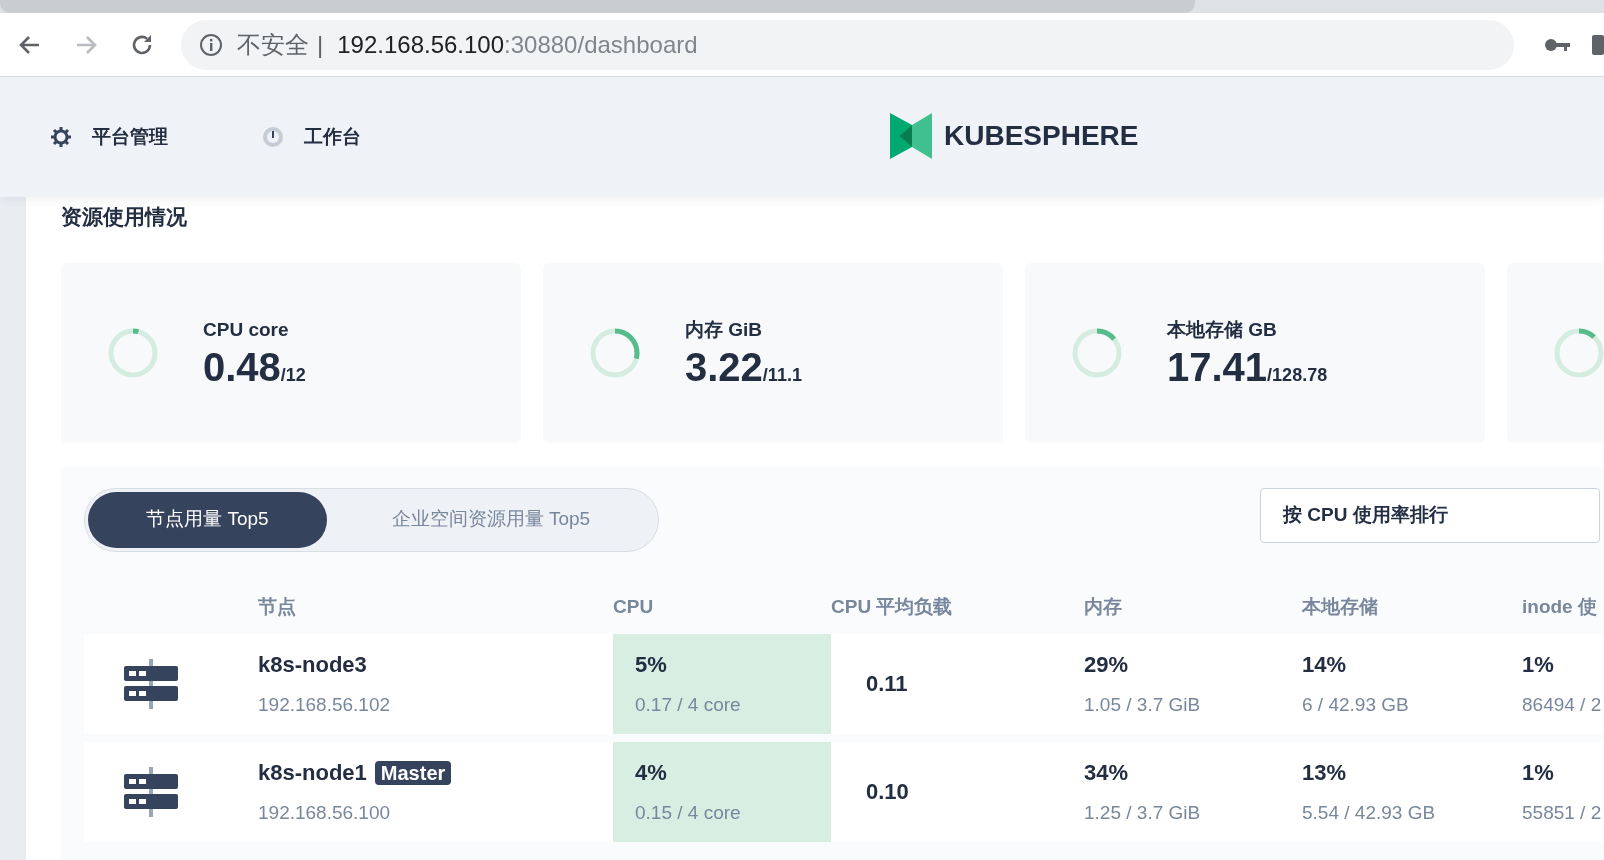 Image resolution: width=1604 pixels, height=860 pixels. What do you see at coordinates (724, 330) in the screenshot?
I see `stat-label: 内存 GiB` at bounding box center [724, 330].